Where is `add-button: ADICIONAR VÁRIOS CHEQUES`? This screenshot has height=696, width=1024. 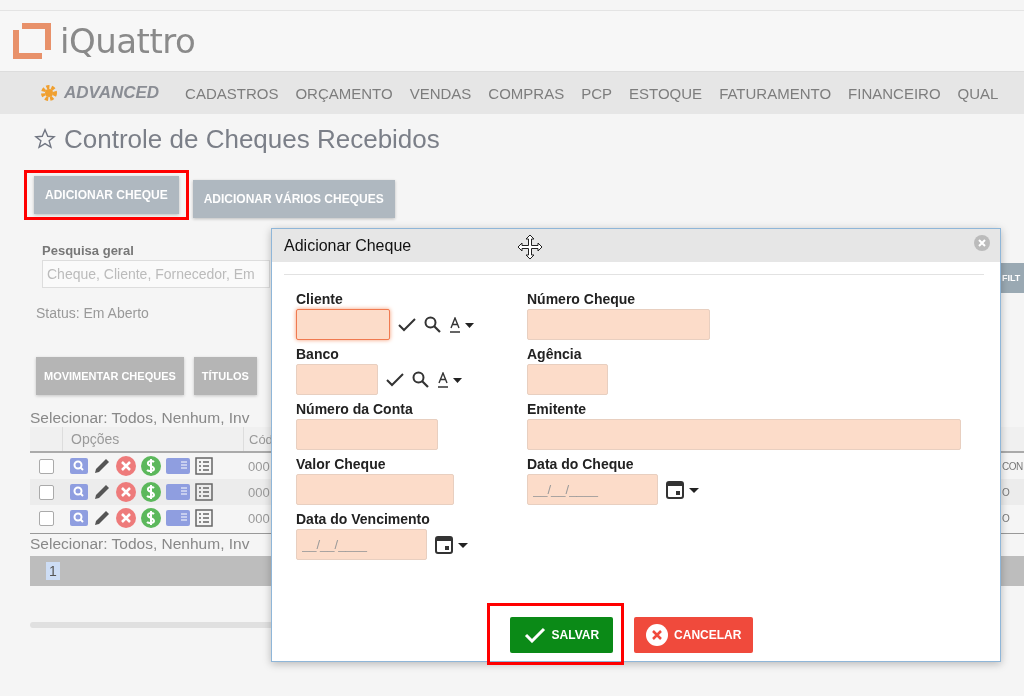 add-button: ADICIONAR VÁRIOS CHEQUES is located at coordinates (293, 199).